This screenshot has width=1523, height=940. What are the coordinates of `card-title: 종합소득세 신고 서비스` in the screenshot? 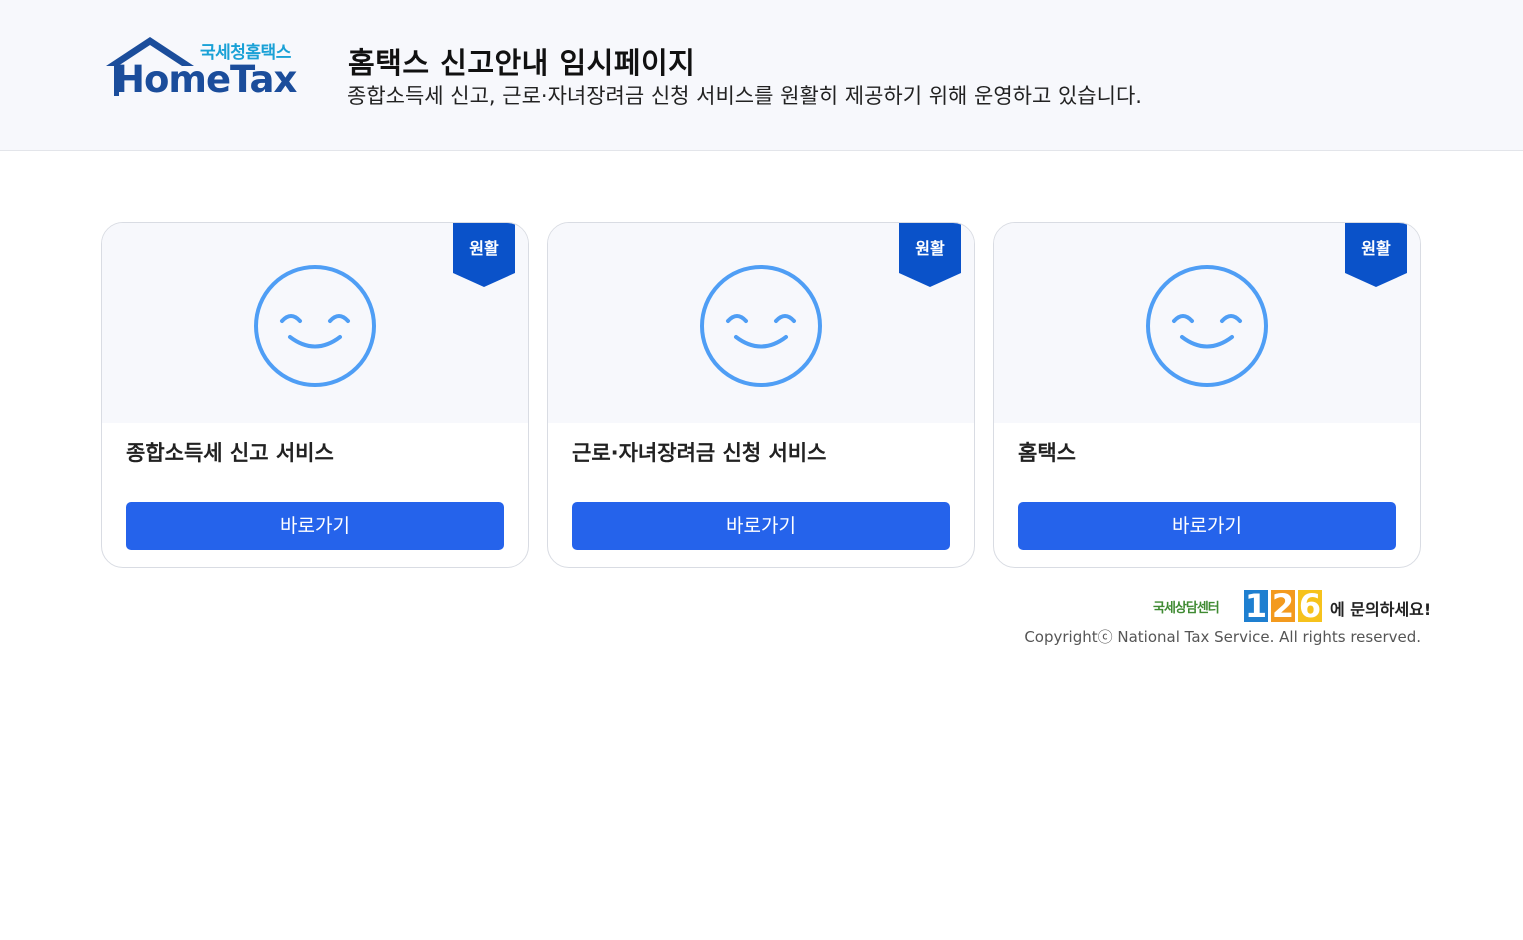 It's located at (230, 453).